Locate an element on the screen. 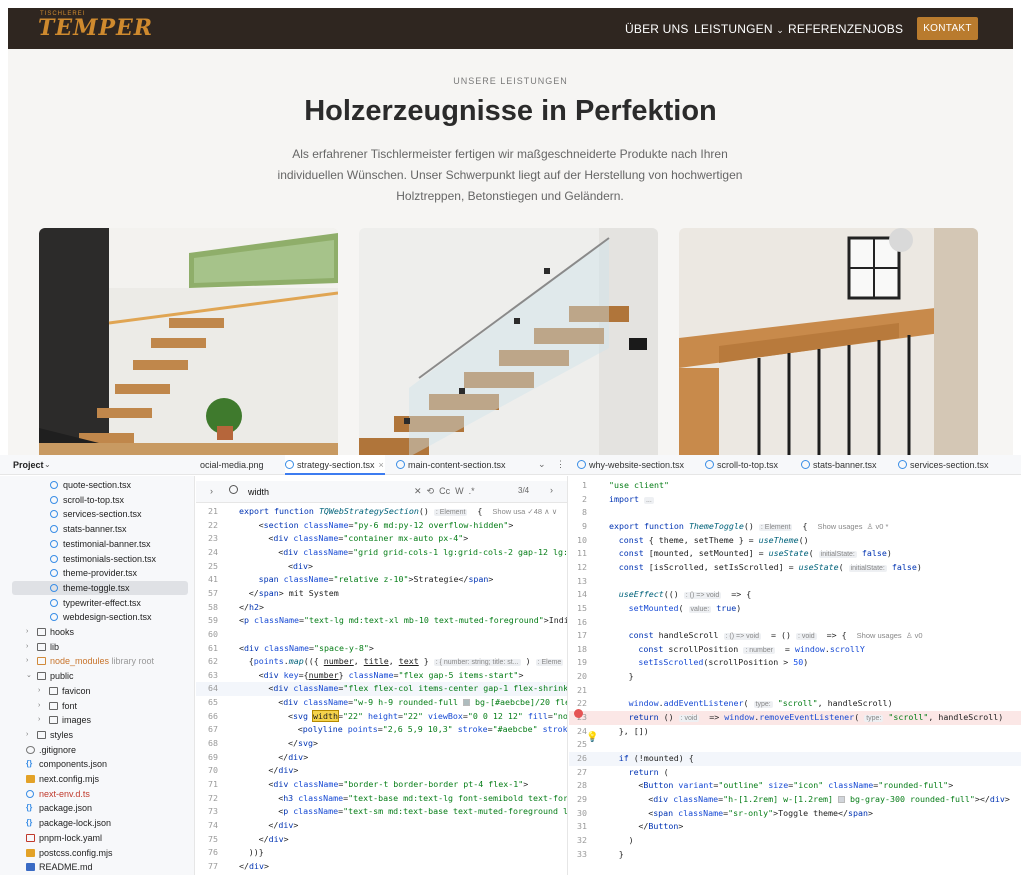 This screenshot has width=1021, height=875. search-input is located at coordinates (328, 491).